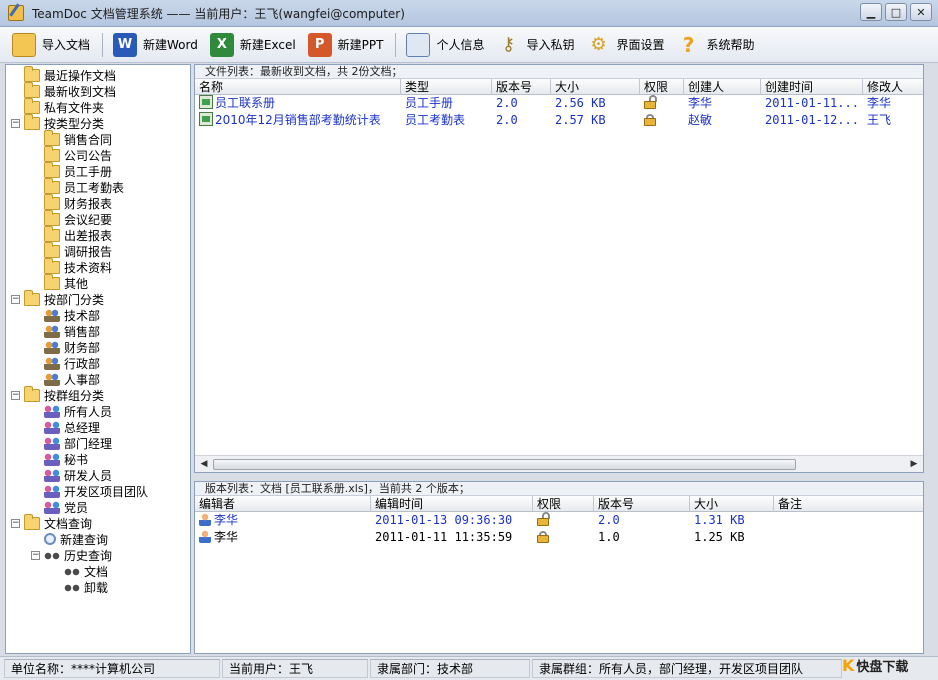 The height and width of the screenshot is (680, 938). I want to click on tree-item-label: 按类型分类, so click(74, 123).